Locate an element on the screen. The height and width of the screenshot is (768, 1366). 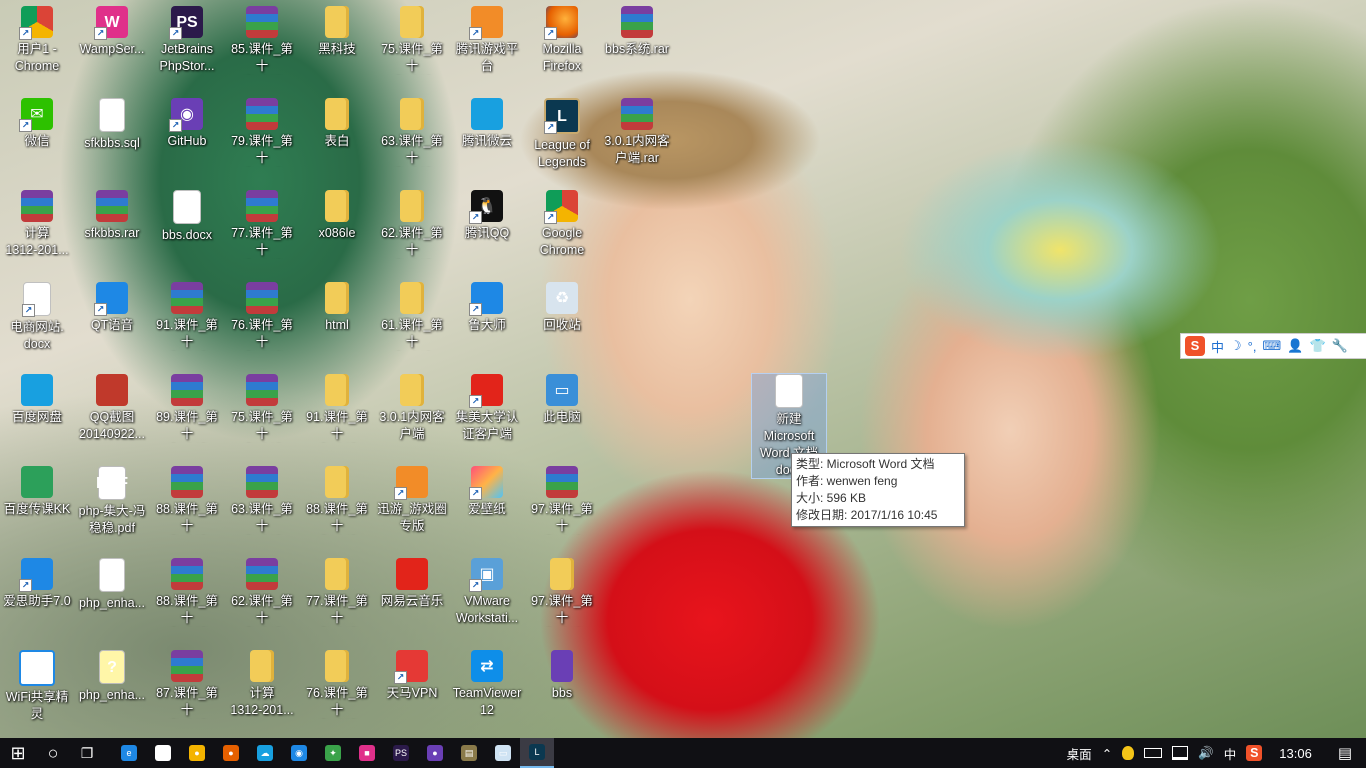
desktop-icon: 3.0.1内网客 户端.rar is located at coordinates (637, 132).